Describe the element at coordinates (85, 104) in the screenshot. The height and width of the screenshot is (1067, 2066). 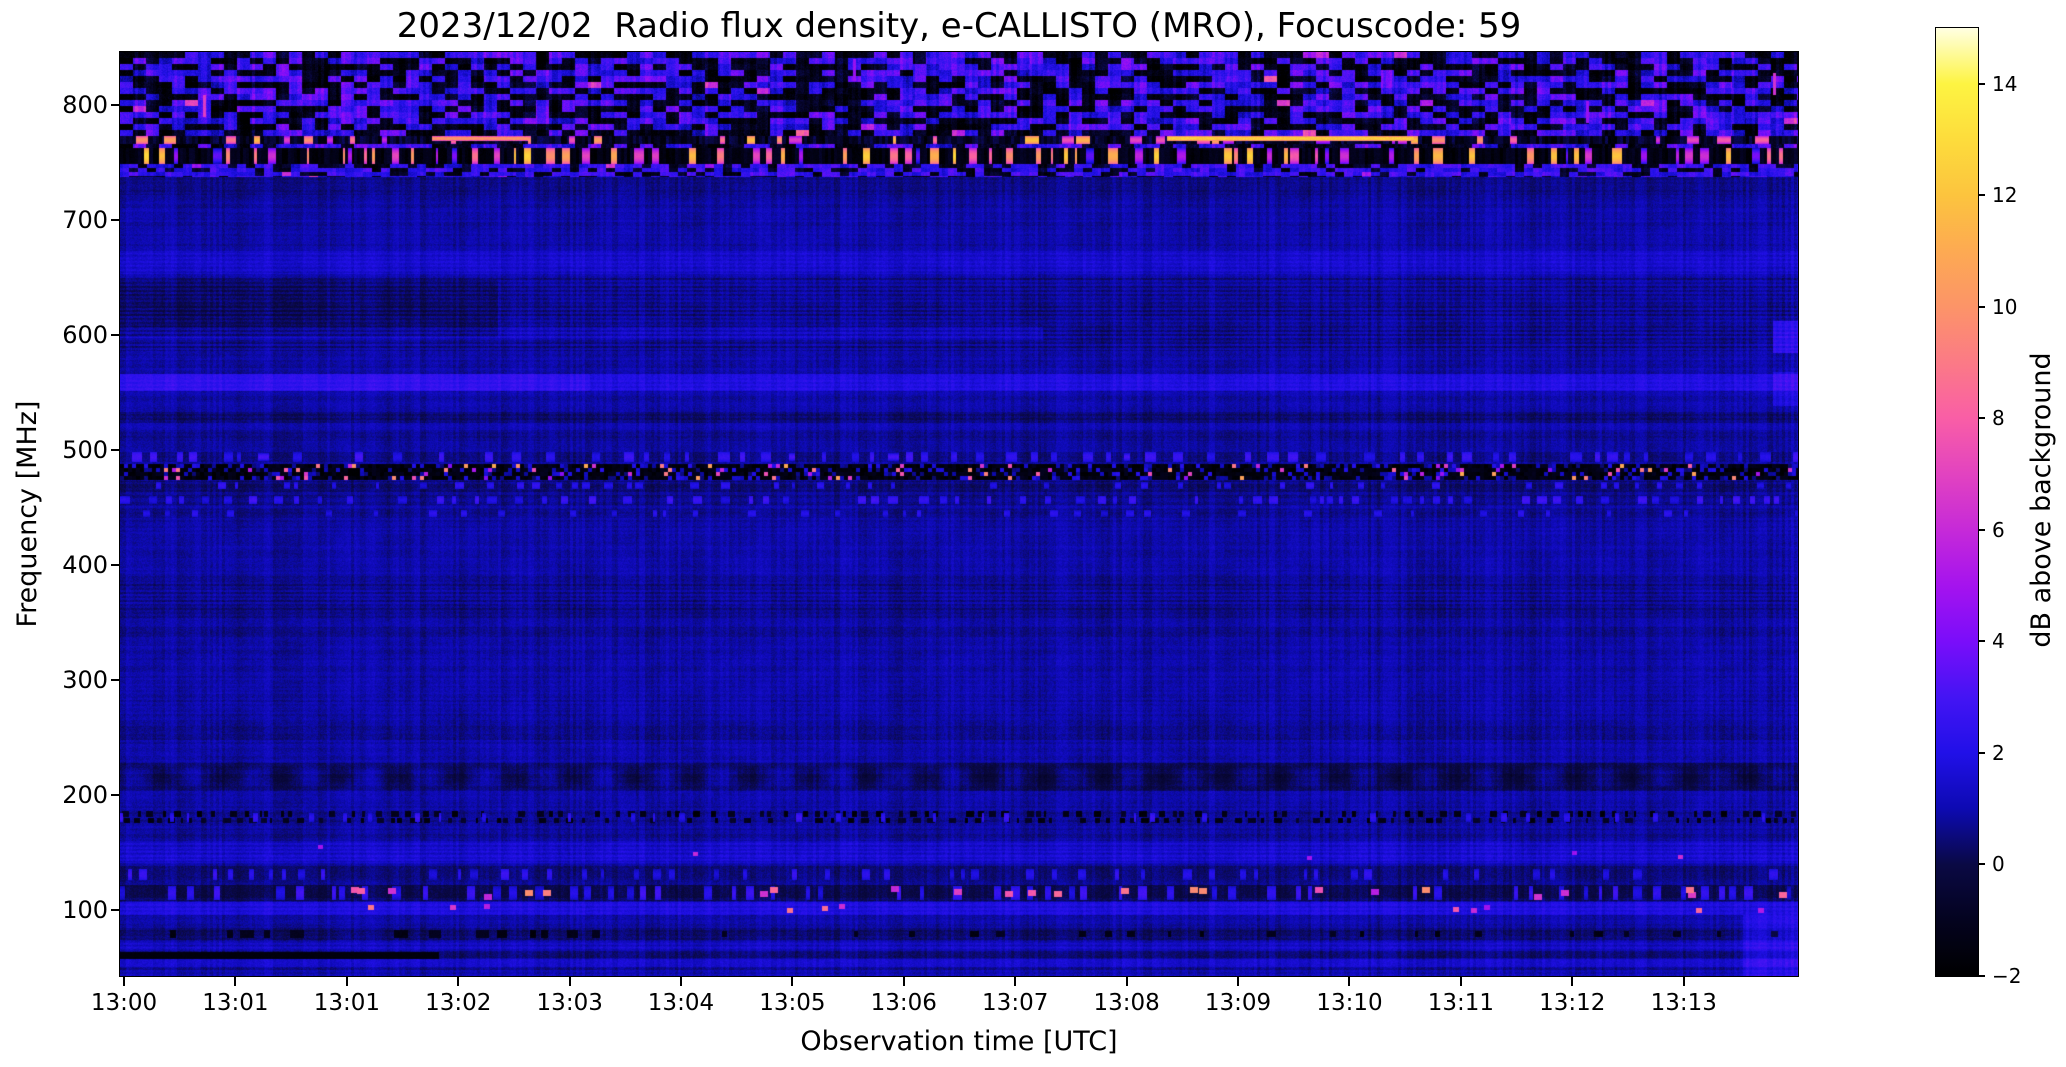
I see `y-tick-label: 800` at that location.